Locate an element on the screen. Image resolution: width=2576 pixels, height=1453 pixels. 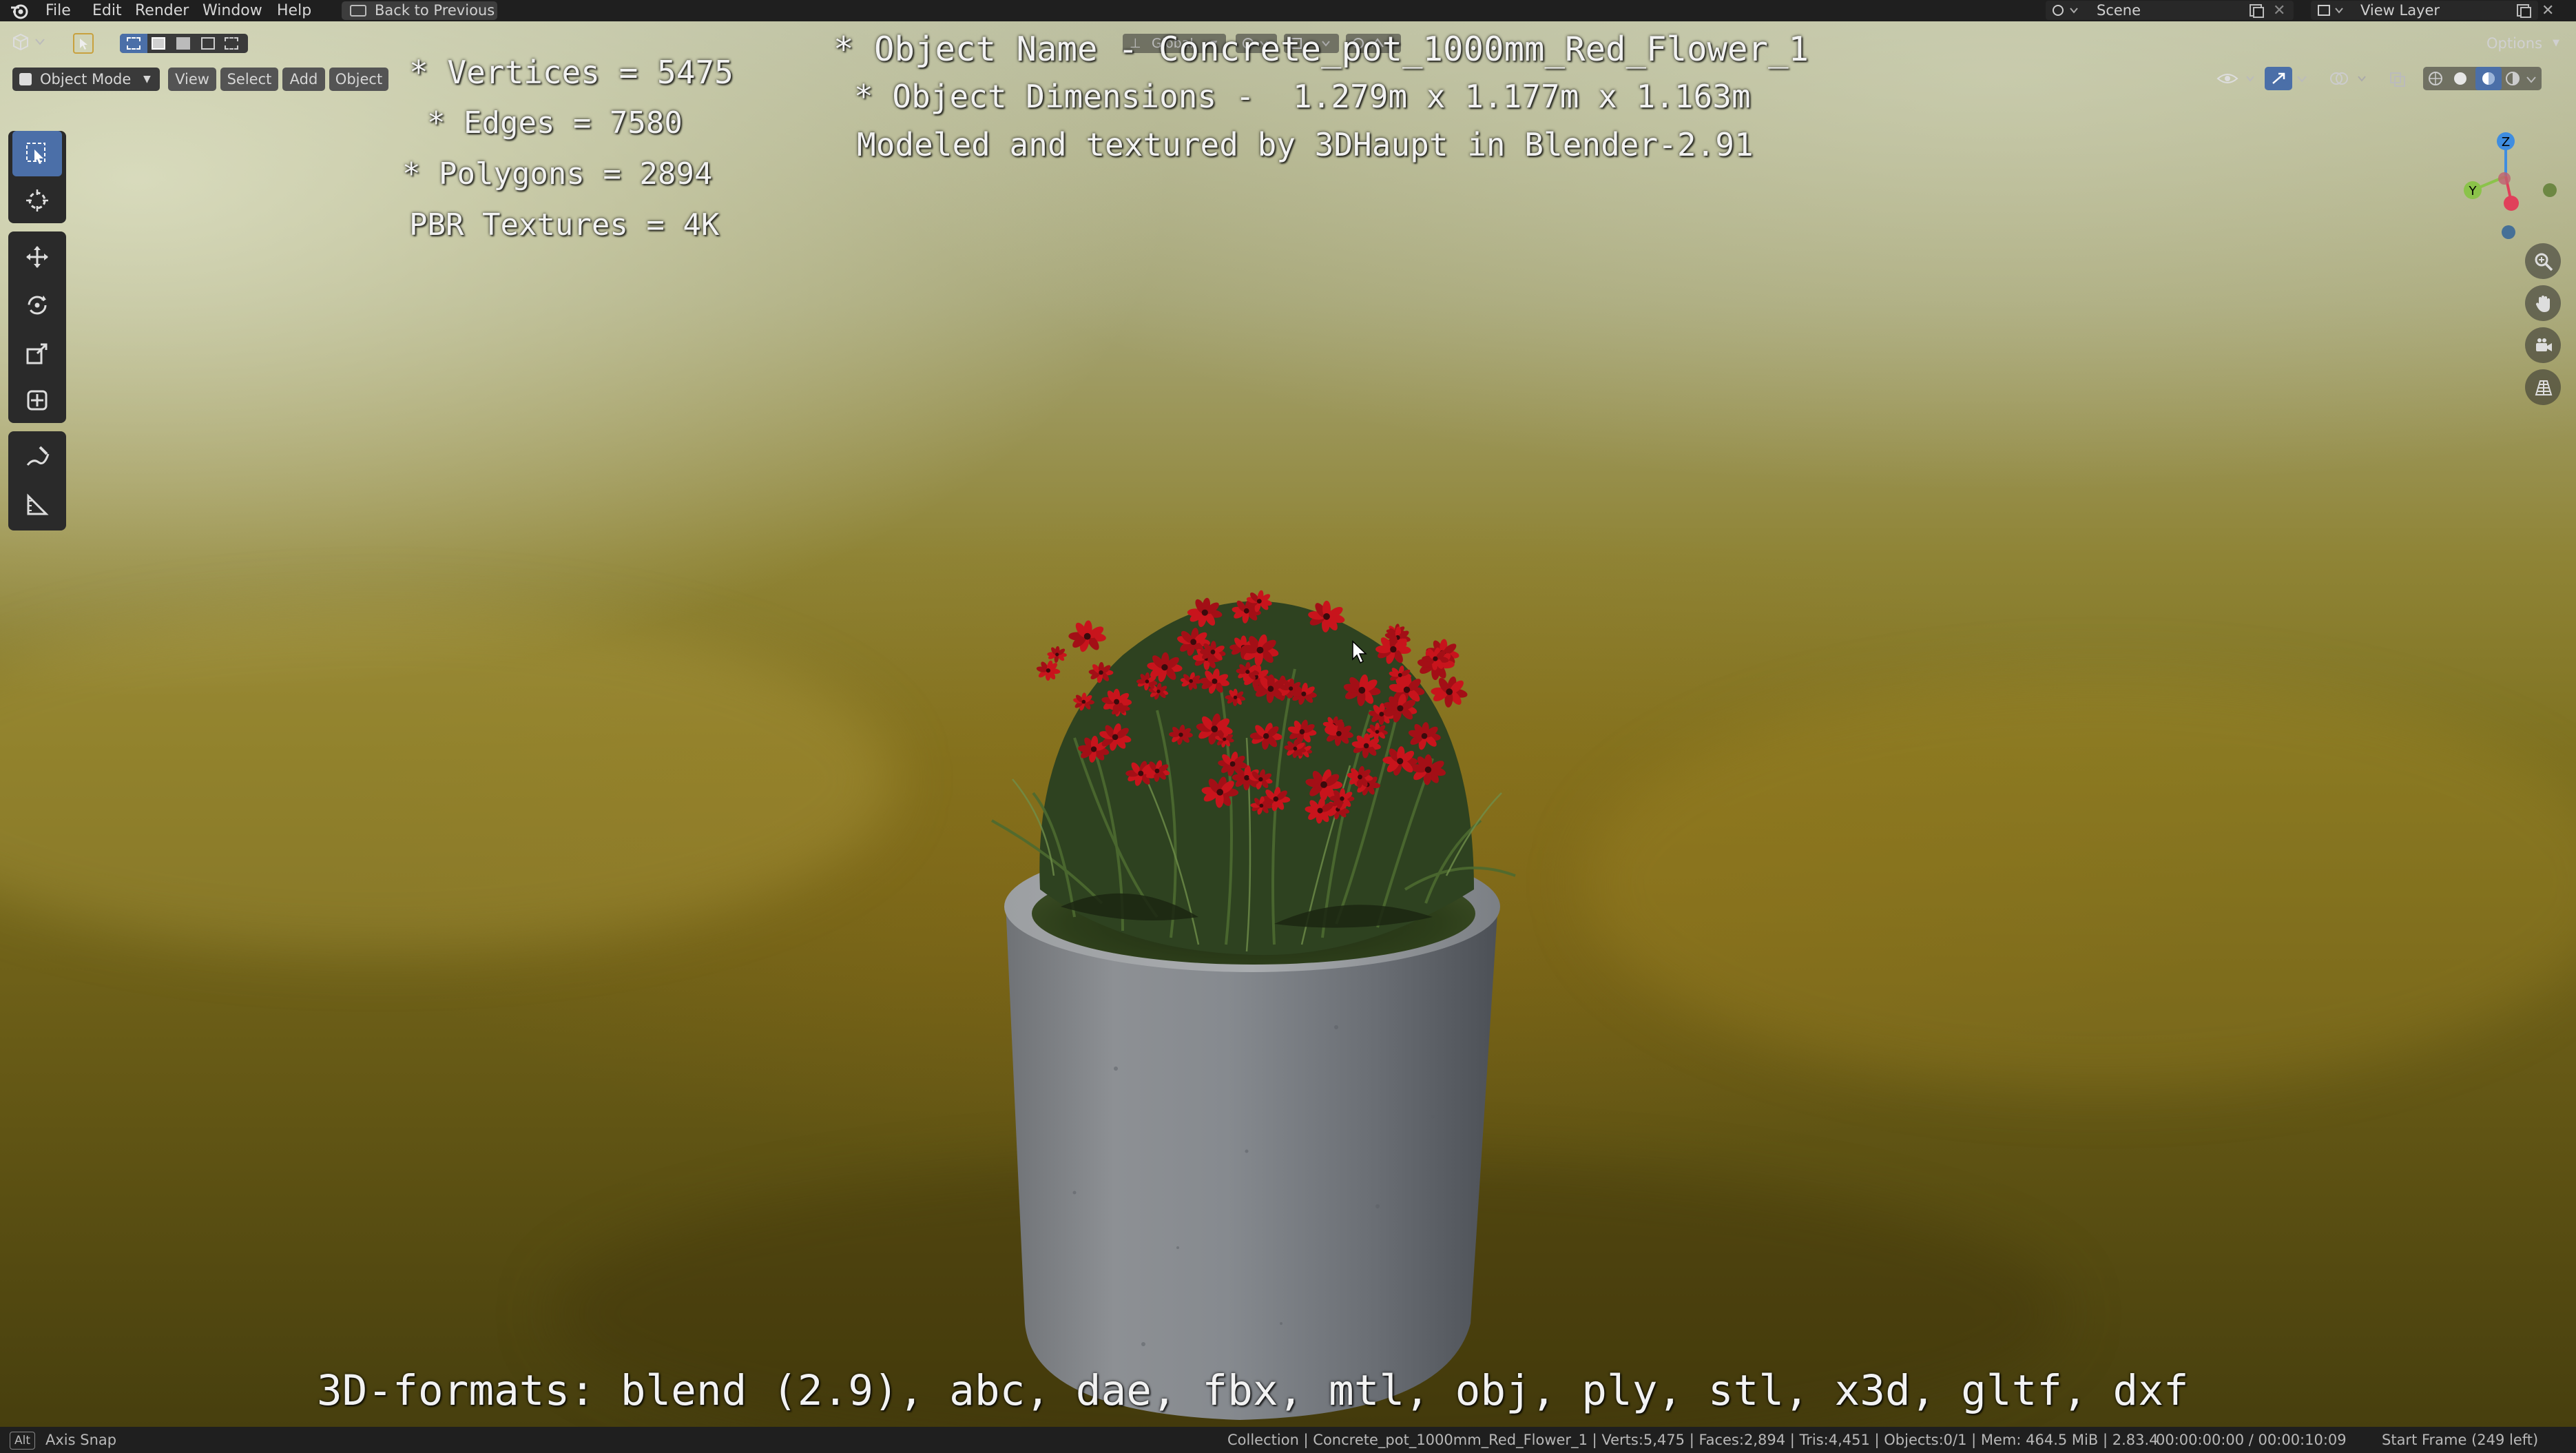
scene-icon is located at coordinates (2065, 10).